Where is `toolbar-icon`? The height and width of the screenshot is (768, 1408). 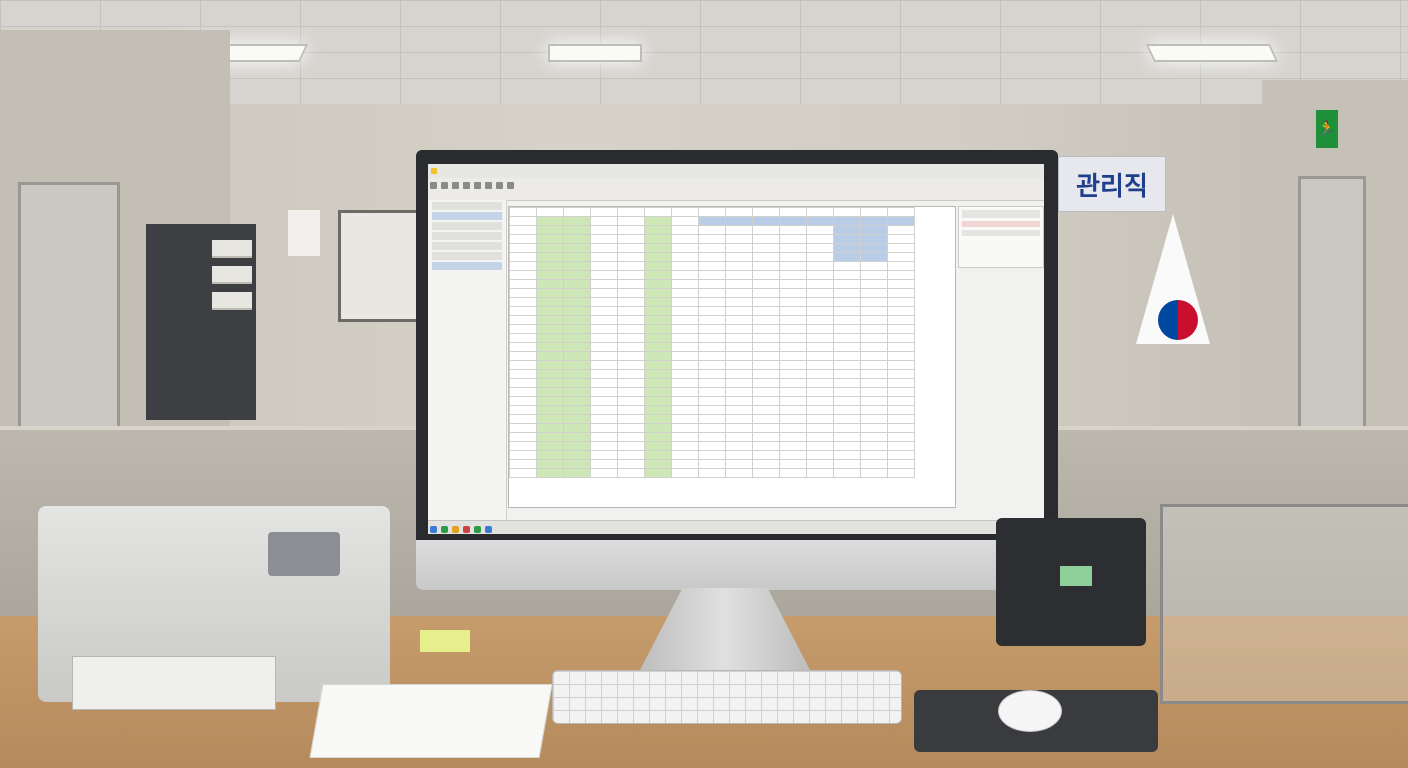
toolbar-icon is located at coordinates (433, 185).